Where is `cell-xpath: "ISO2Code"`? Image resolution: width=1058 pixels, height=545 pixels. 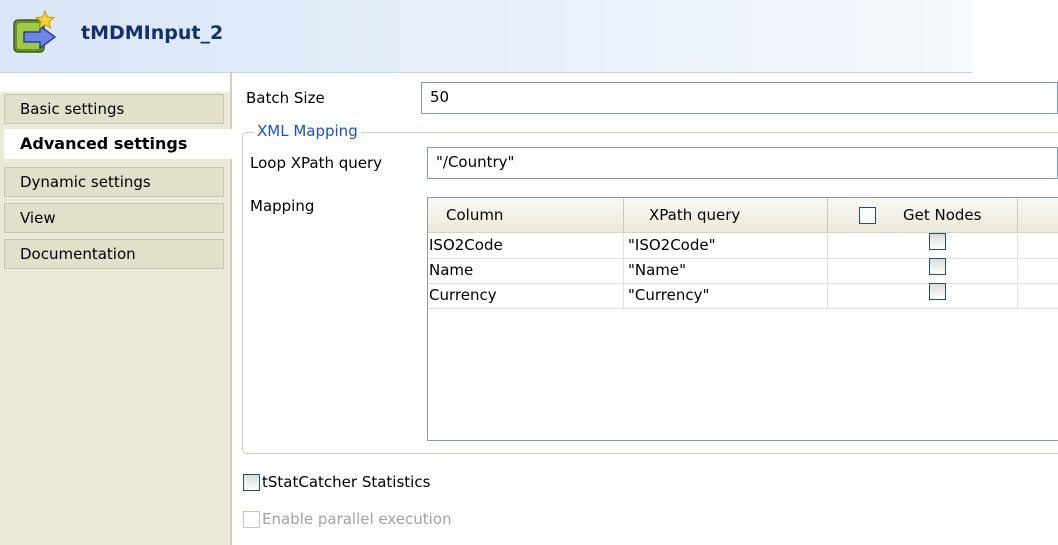
cell-xpath: "ISO2Code" is located at coordinates (726, 245).